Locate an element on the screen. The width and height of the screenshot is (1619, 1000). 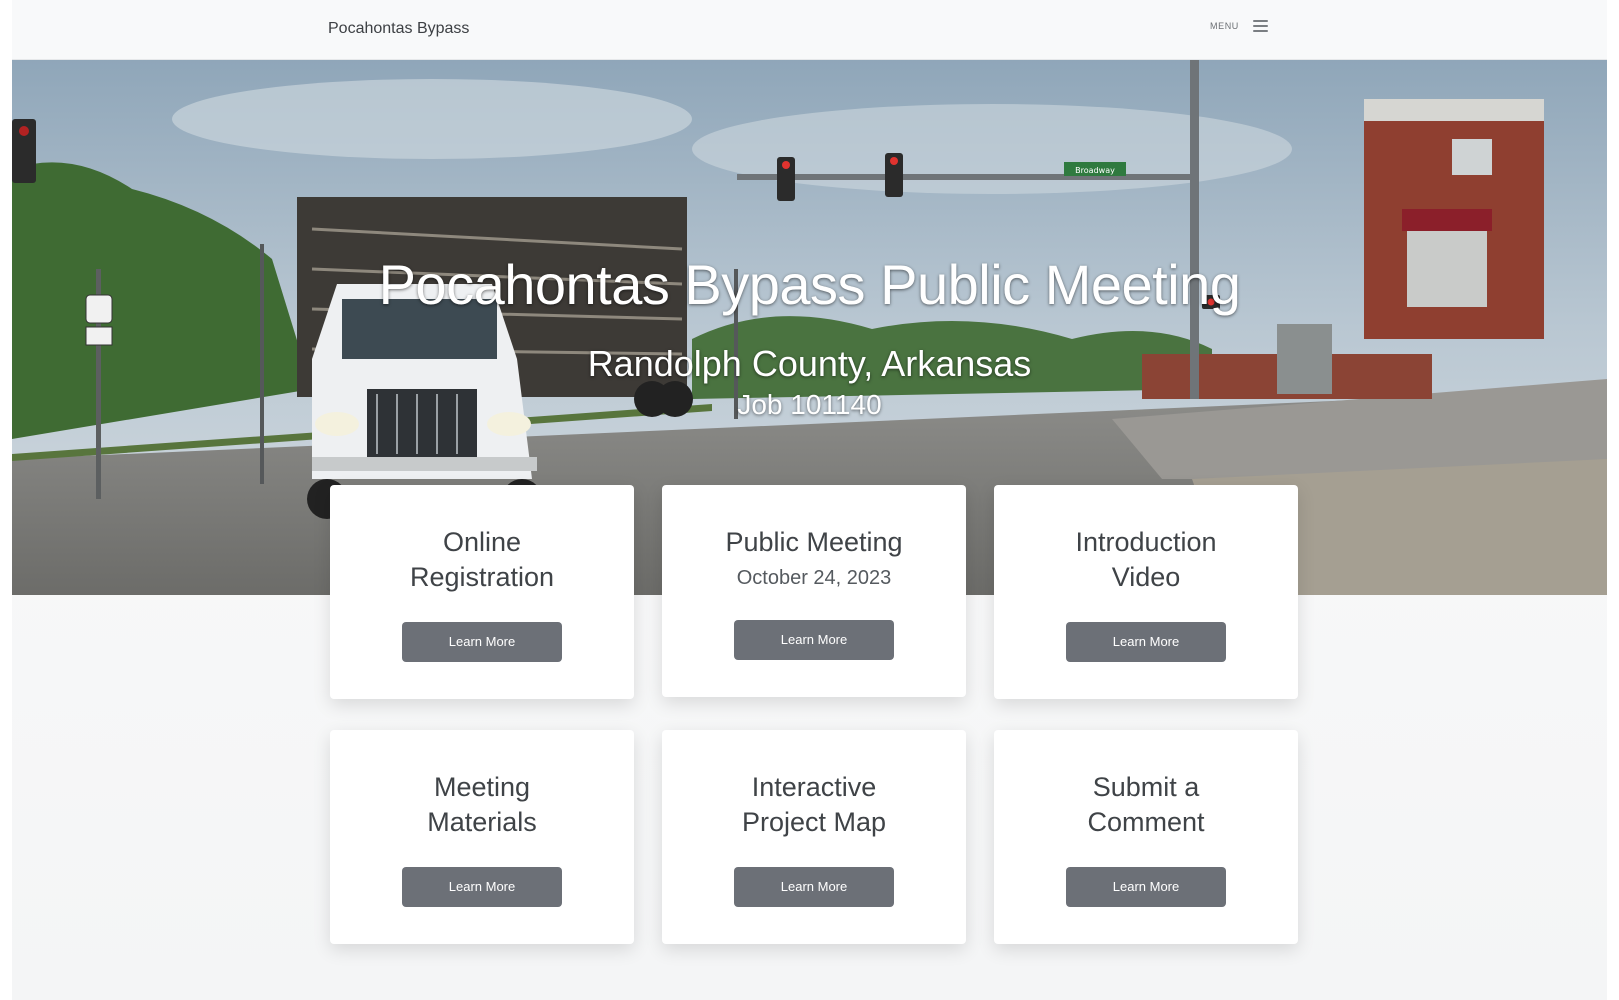
card-title: Submit a Comment is located at coordinates (1146, 805).